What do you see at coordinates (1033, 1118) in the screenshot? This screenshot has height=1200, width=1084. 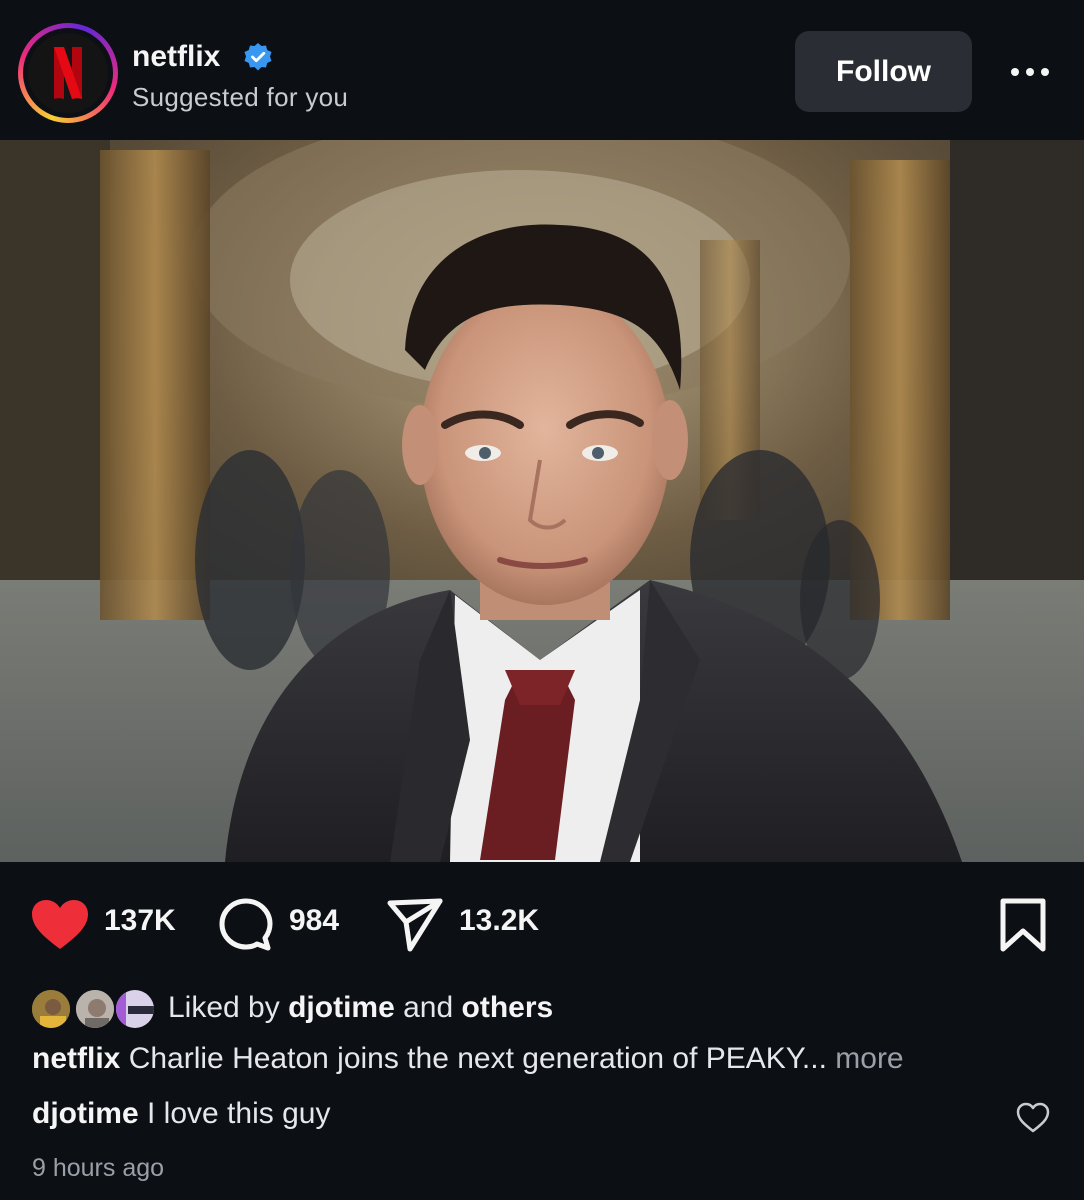 I see `comment-like-heart-icon` at bounding box center [1033, 1118].